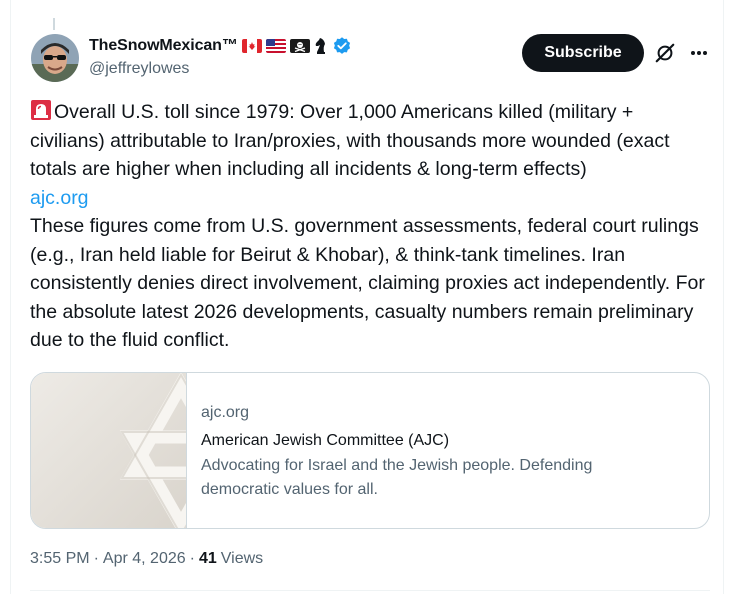  Describe the element at coordinates (242, 558) in the screenshot. I see `views-label: Views` at that location.